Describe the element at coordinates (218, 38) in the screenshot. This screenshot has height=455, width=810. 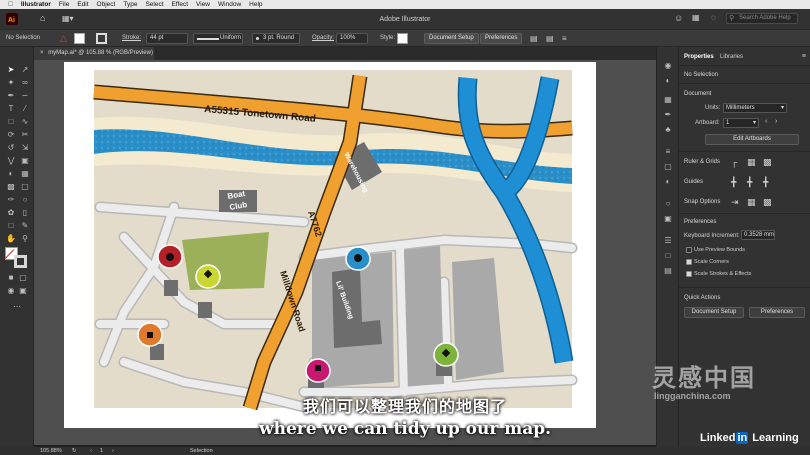
I see `variable-width-profile: Uniform` at that location.